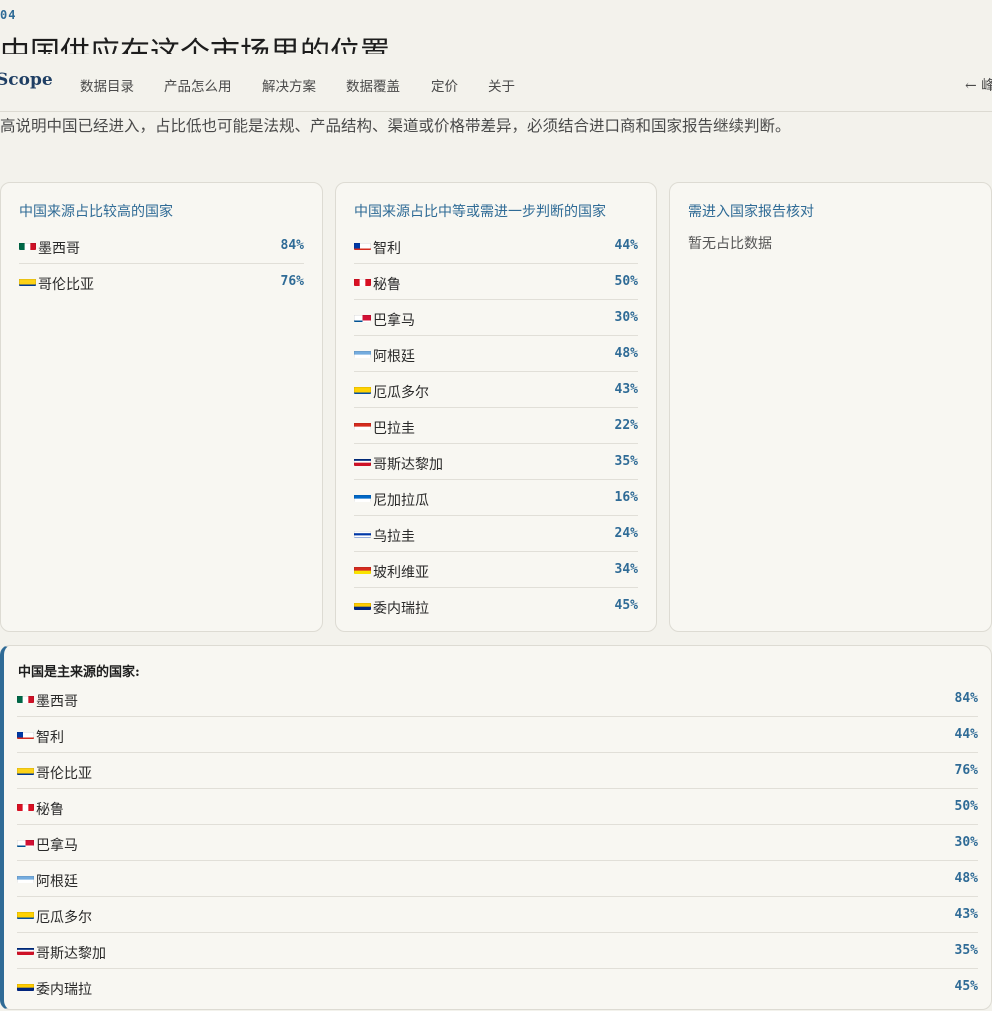 The image size is (992, 1011). What do you see at coordinates (444, 85) in the screenshot?
I see `nav-item-pricing: 定价` at bounding box center [444, 85].